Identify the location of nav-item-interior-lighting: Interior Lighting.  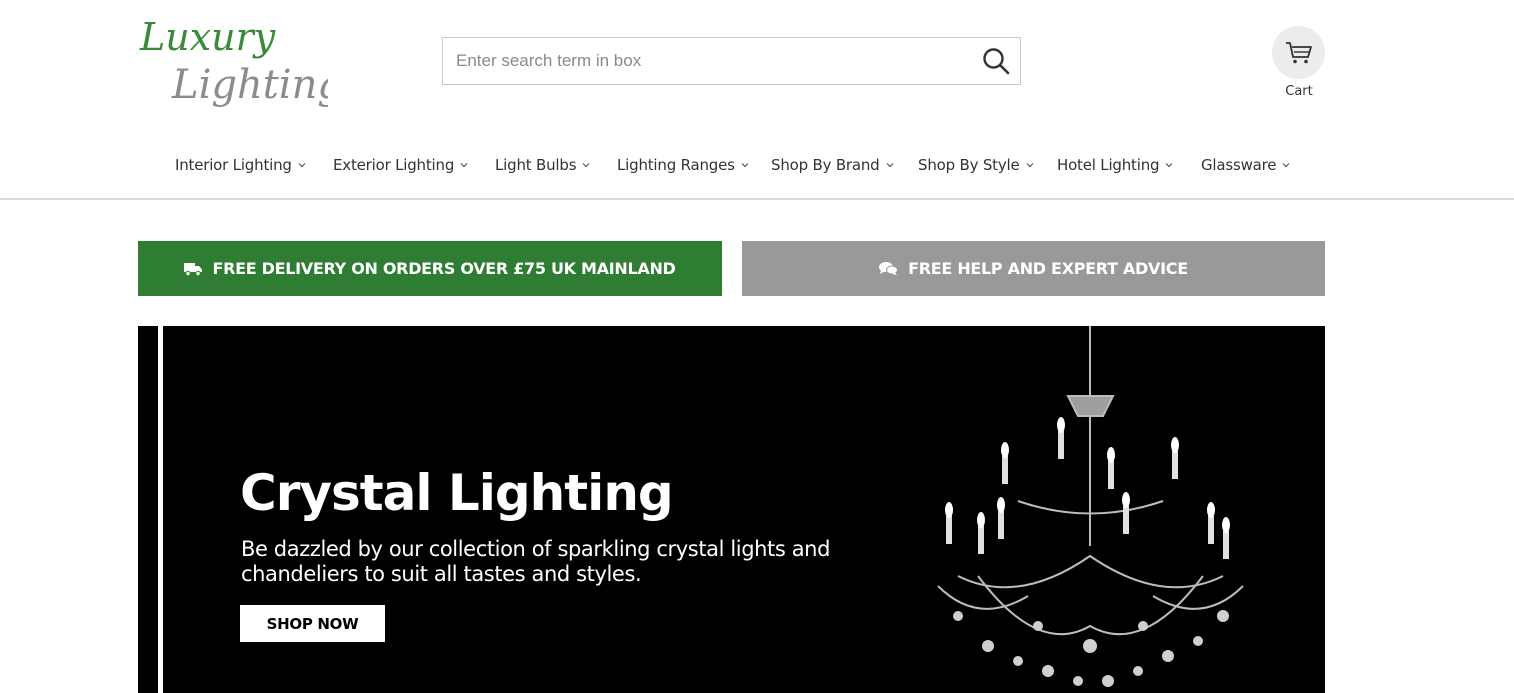
(240, 165).